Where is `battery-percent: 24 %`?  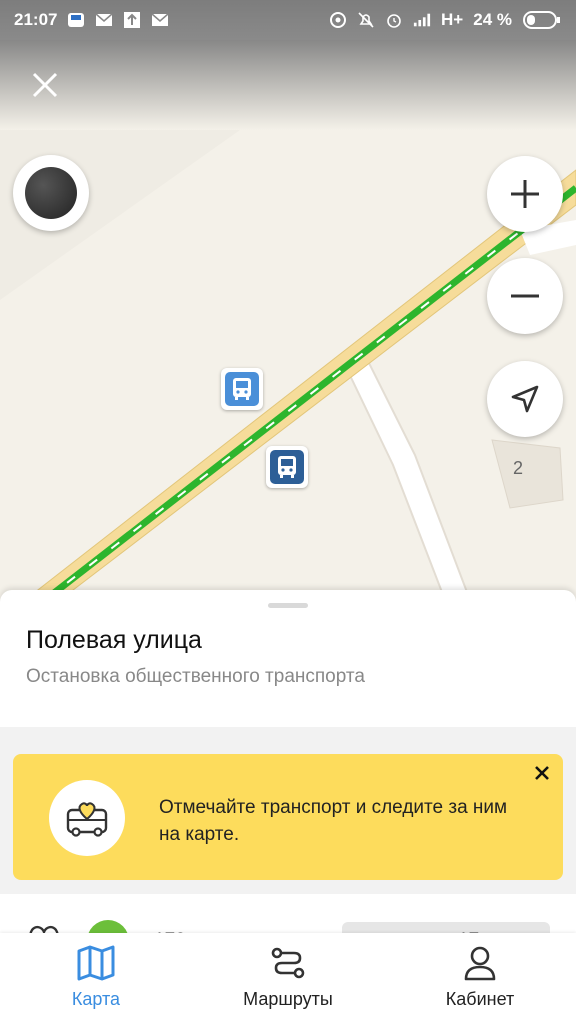 battery-percent: 24 % is located at coordinates (492, 19).